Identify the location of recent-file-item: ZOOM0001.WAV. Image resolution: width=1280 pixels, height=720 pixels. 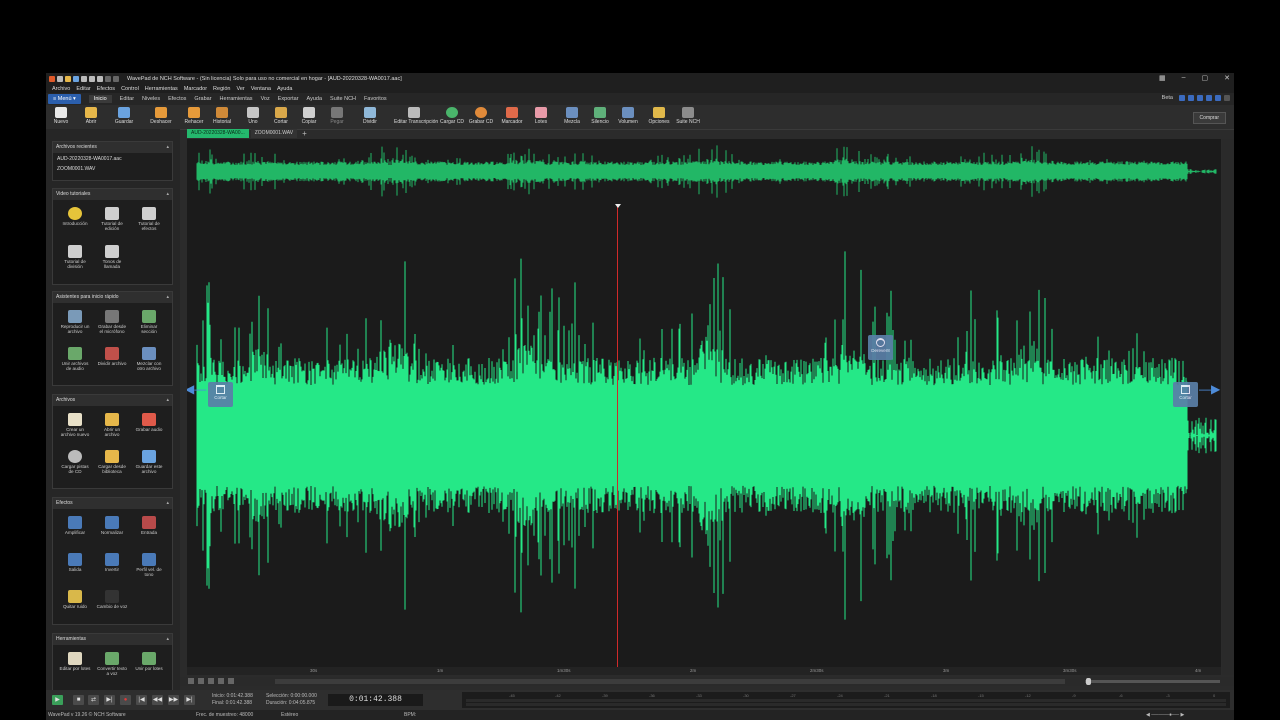
(114, 169).